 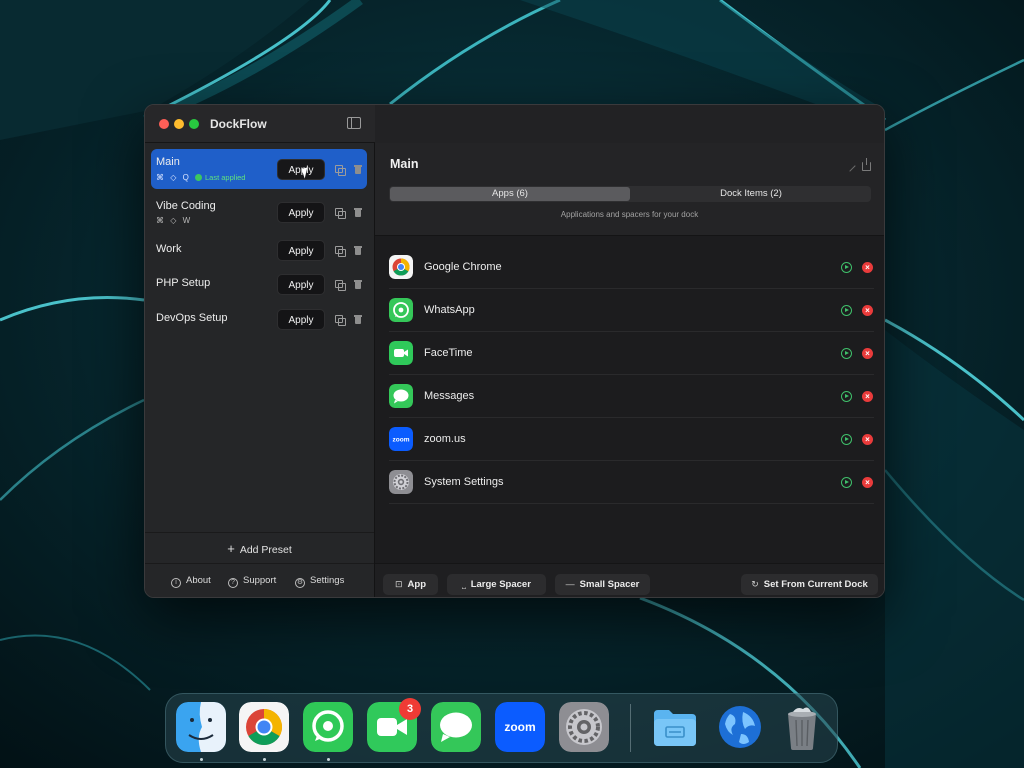 I want to click on tab-apps: Apps (6), so click(x=510, y=194).